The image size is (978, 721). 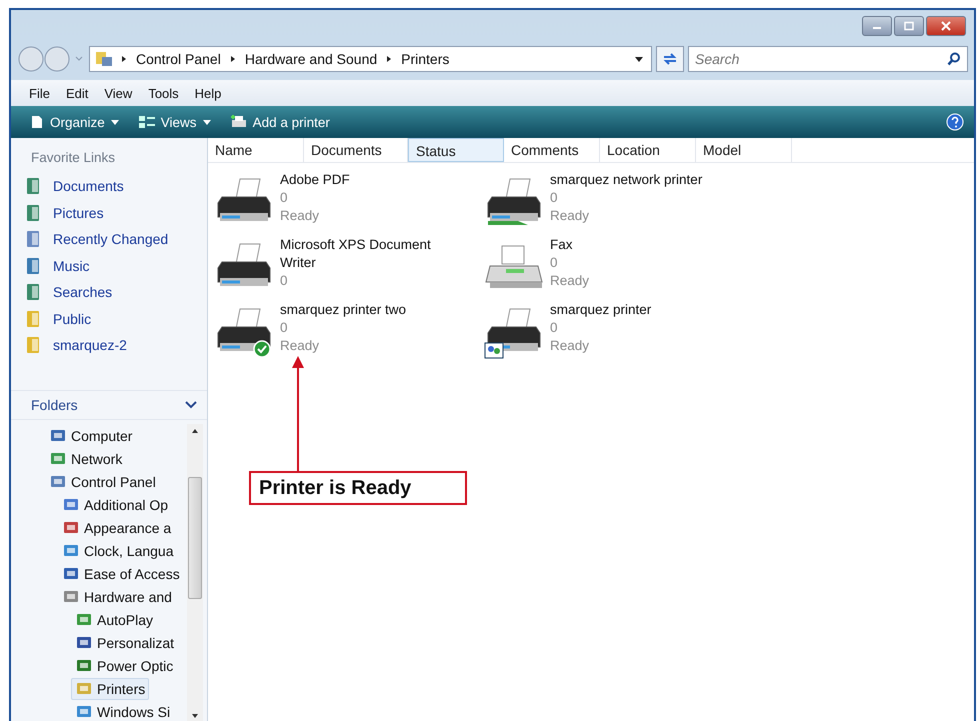 I want to click on folder-tree-item: Printers, so click(x=110, y=689).